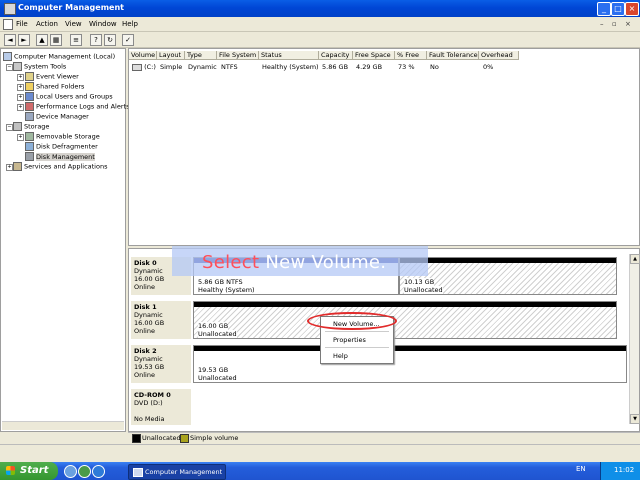  What do you see at coordinates (39, 66) in the screenshot?
I see `tree-item-system-tools: System Tools` at bounding box center [39, 66].